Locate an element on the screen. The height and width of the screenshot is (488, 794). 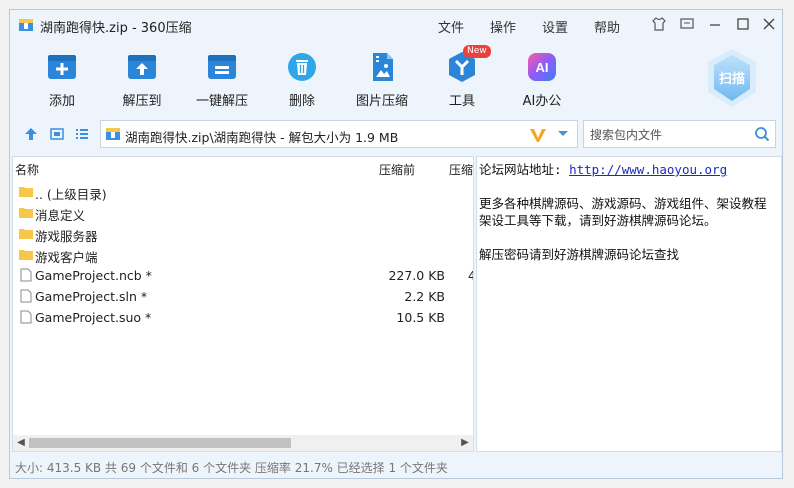
image-compress-icon is located at coordinates (383, 67).